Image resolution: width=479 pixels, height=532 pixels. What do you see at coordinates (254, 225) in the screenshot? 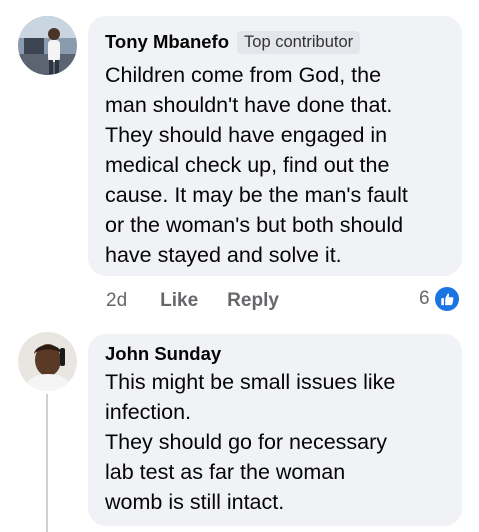
I see `comment-text-line: or the woman's but both should` at bounding box center [254, 225].